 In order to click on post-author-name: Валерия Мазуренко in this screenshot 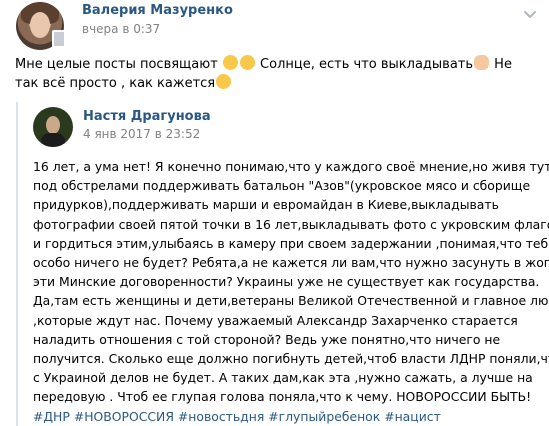, I will do `click(157, 10)`.